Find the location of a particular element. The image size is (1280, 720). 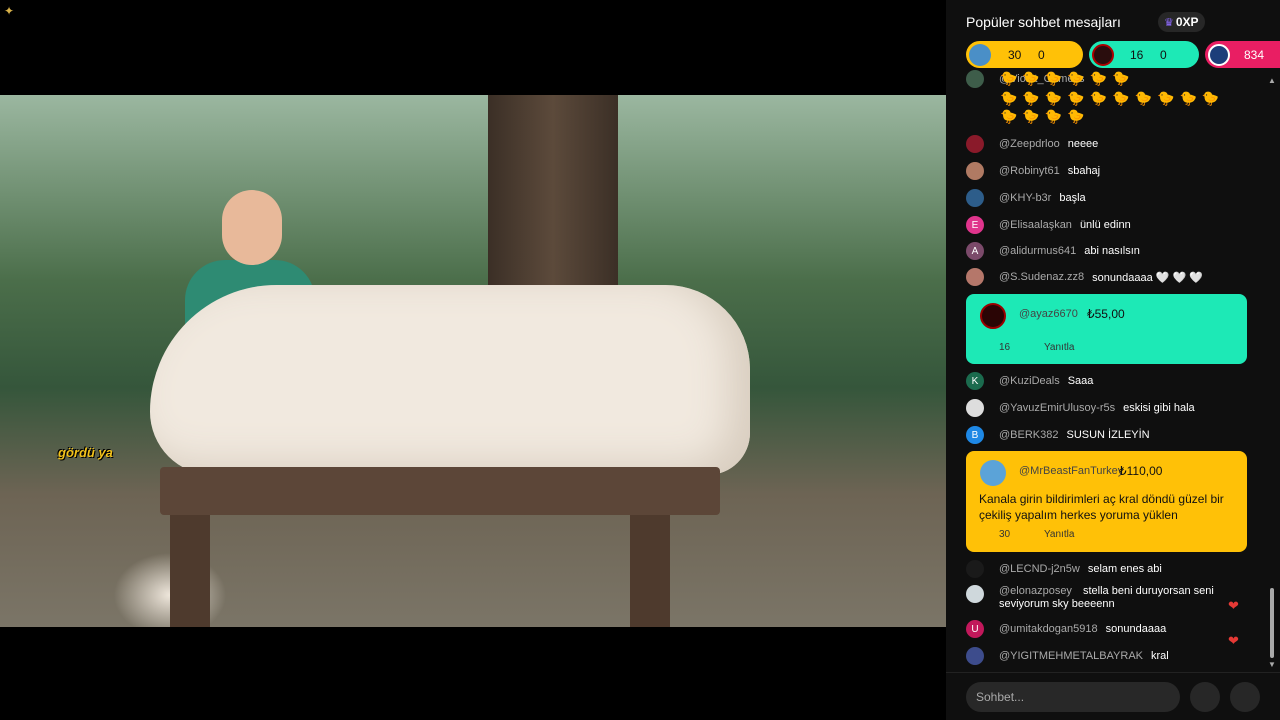

pill-count: 0 is located at coordinates (1163, 54).